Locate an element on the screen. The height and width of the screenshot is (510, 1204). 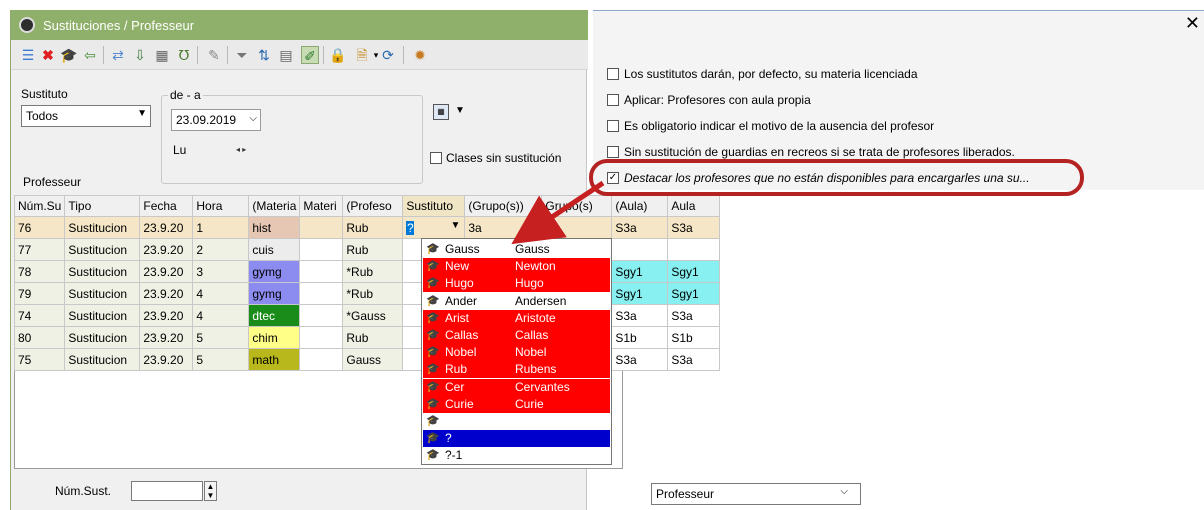
annotation-arrow is located at coordinates (558, 212).